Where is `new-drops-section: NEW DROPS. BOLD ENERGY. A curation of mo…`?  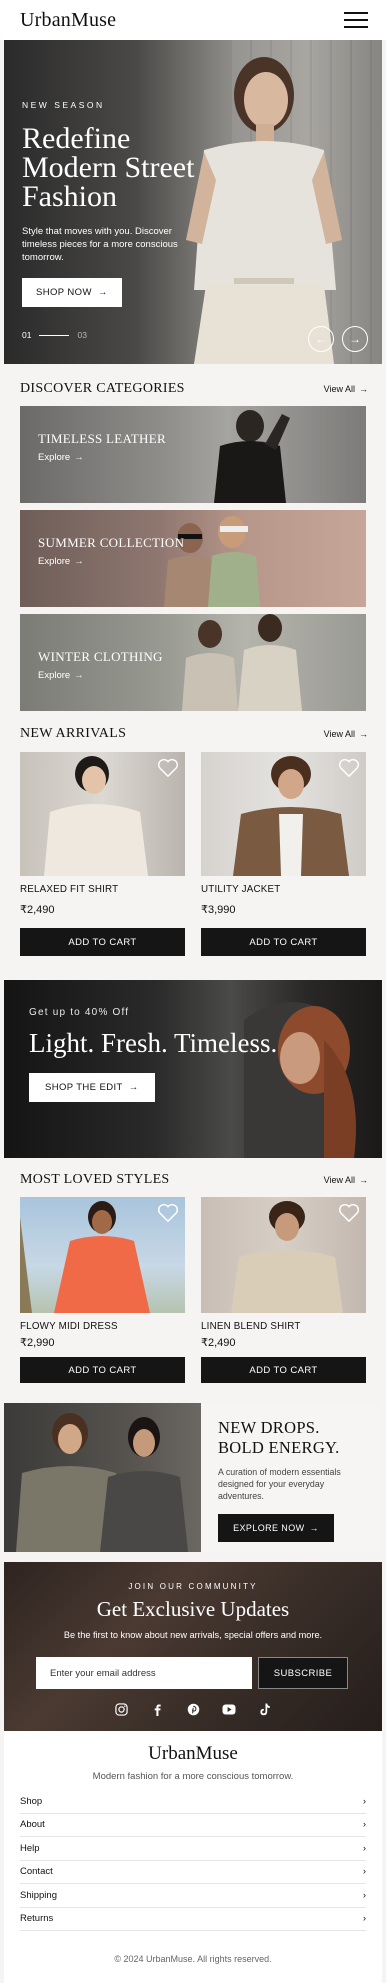
new-drops-section: NEW DROPS. BOLD ENERGY. A curation of mo… is located at coordinates (193, 1477).